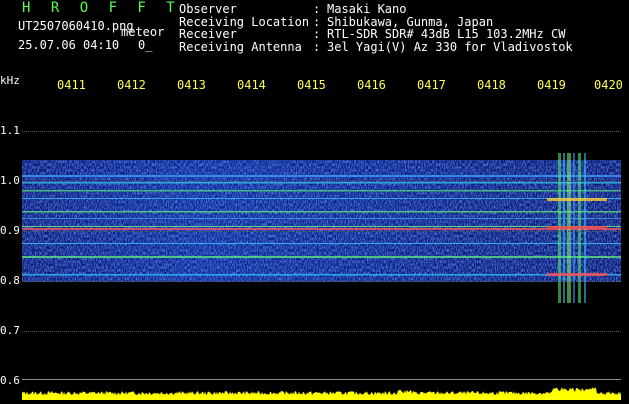 Image resolution: width=629 pixels, height=404 pixels. Describe the element at coordinates (251, 85) in the screenshot. I see `time-tick: 0414` at that location.